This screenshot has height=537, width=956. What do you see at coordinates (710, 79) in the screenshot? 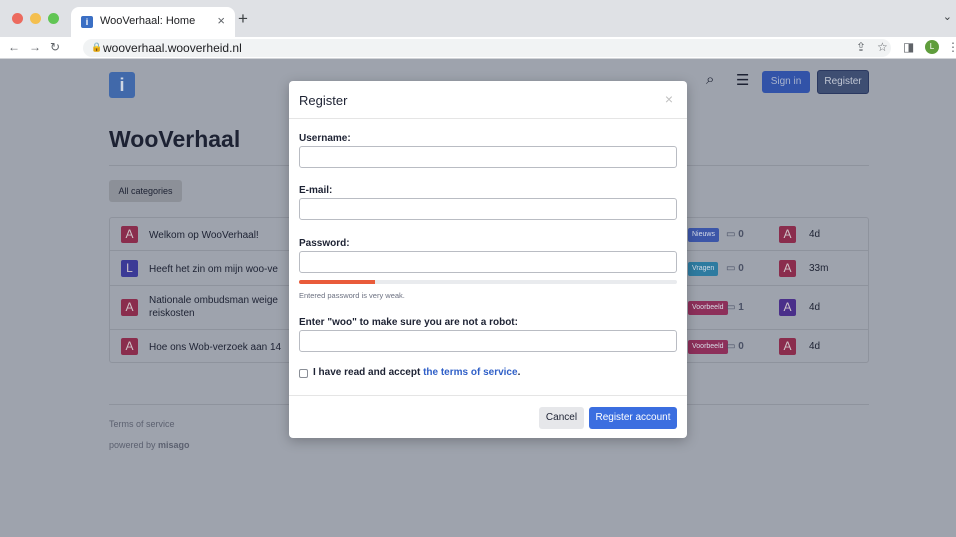
I see `search-icon: ⌕` at bounding box center [710, 79].